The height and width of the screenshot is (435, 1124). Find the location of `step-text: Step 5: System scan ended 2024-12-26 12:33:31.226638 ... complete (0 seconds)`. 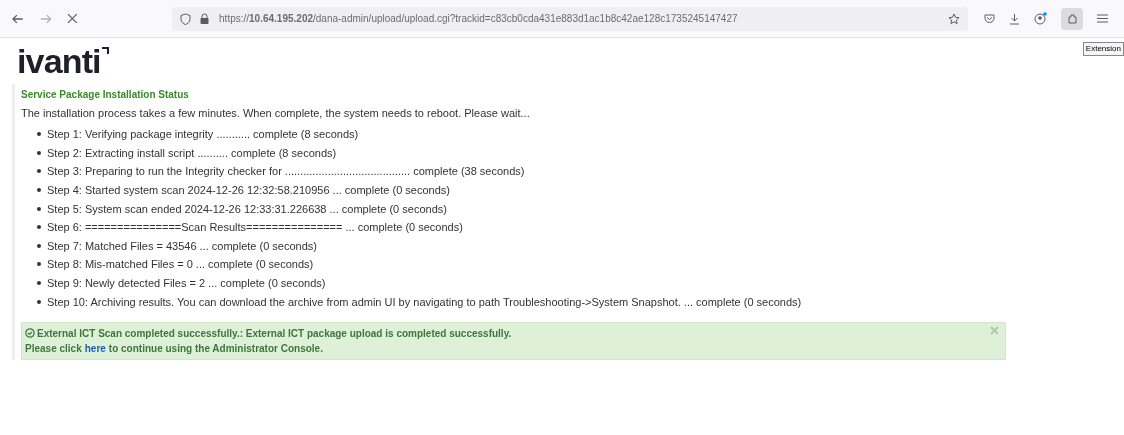

step-text: Step 5: System scan ended 2024-12-26 12:33:31.226638 ... complete (0 seconds) is located at coordinates (247, 209).